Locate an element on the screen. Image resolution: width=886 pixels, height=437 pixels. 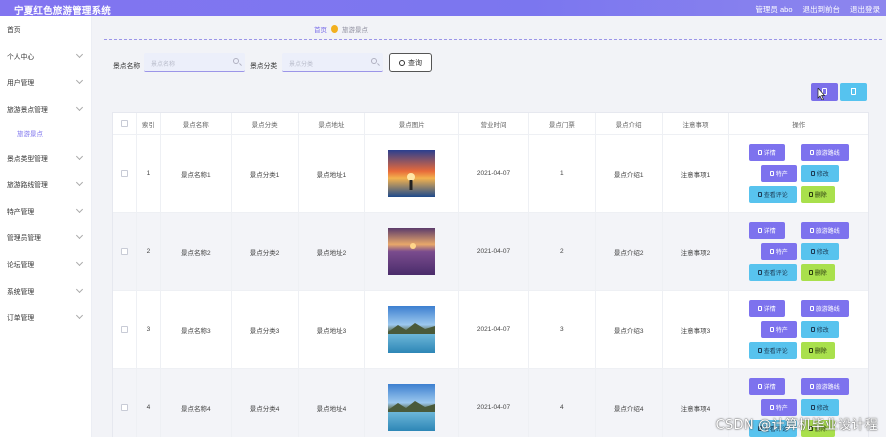
name-search-label: 景点名称 is located at coordinates (127, 66).